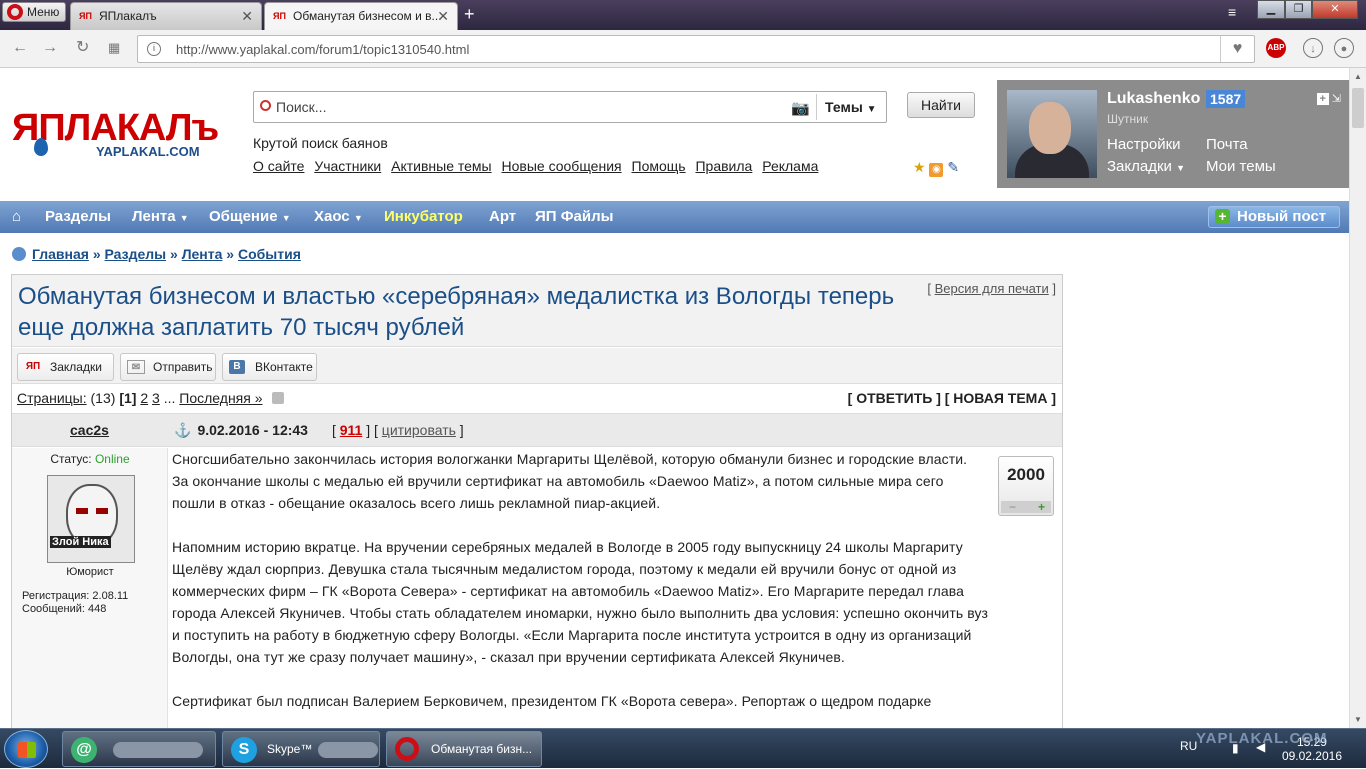 This screenshot has height=769, width=1366. I want to click on logout-icon: ⇲, so click(1336, 99).